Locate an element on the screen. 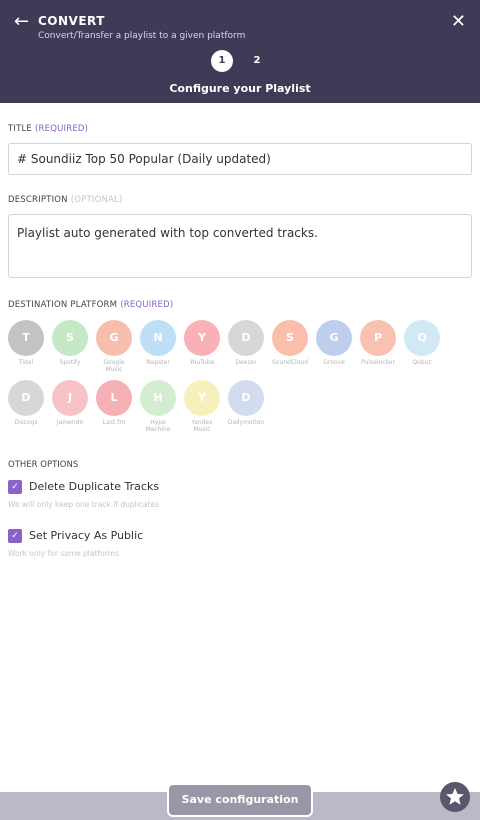  platform-name: Groove is located at coordinates (334, 362).